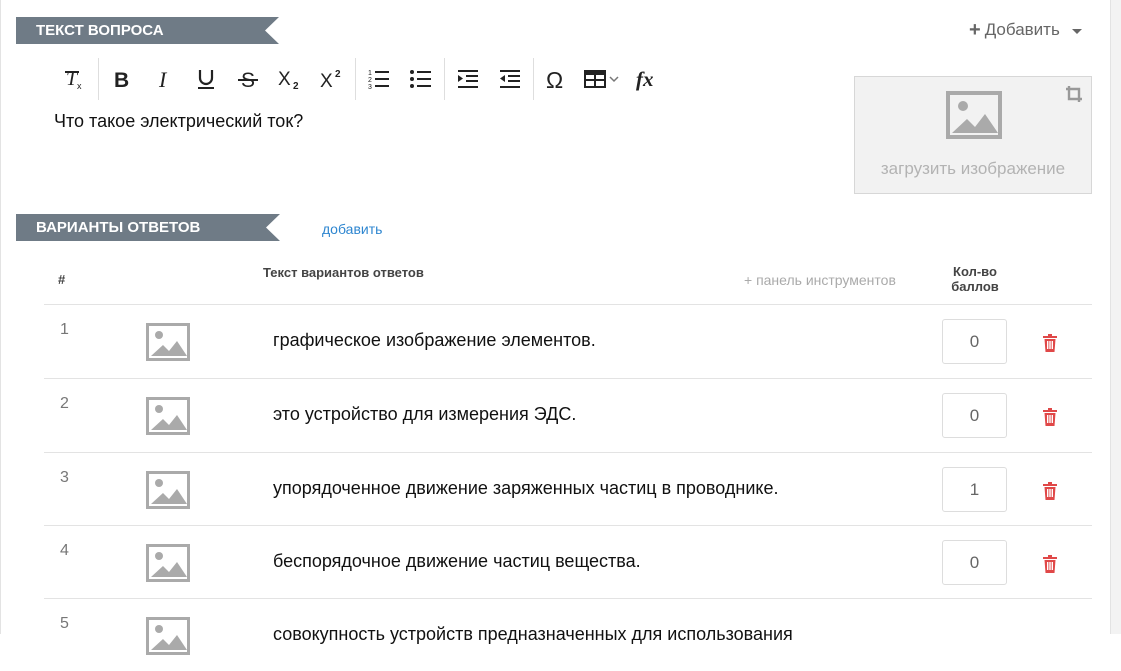 The width and height of the screenshot is (1121, 671). I want to click on bold-icon: B, so click(122, 79).